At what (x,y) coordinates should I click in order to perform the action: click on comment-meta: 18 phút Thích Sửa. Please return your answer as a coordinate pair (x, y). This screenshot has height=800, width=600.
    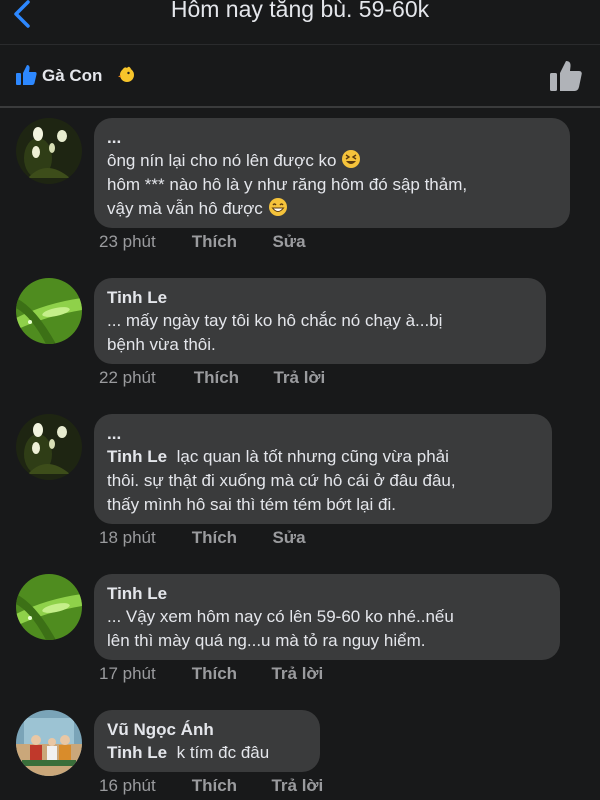
    Looking at the image, I should click on (202, 538).